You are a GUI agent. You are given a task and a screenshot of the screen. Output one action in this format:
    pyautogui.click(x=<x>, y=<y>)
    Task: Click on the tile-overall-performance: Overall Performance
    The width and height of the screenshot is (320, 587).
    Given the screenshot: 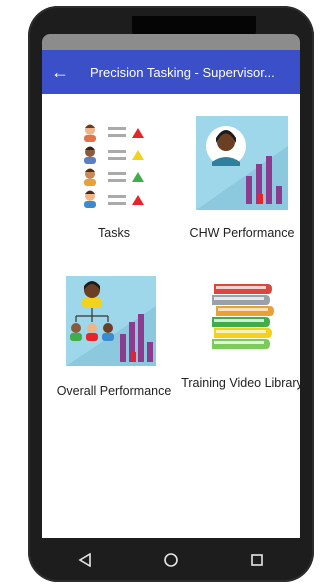 What is the action you would take?
    pyautogui.click(x=114, y=342)
    